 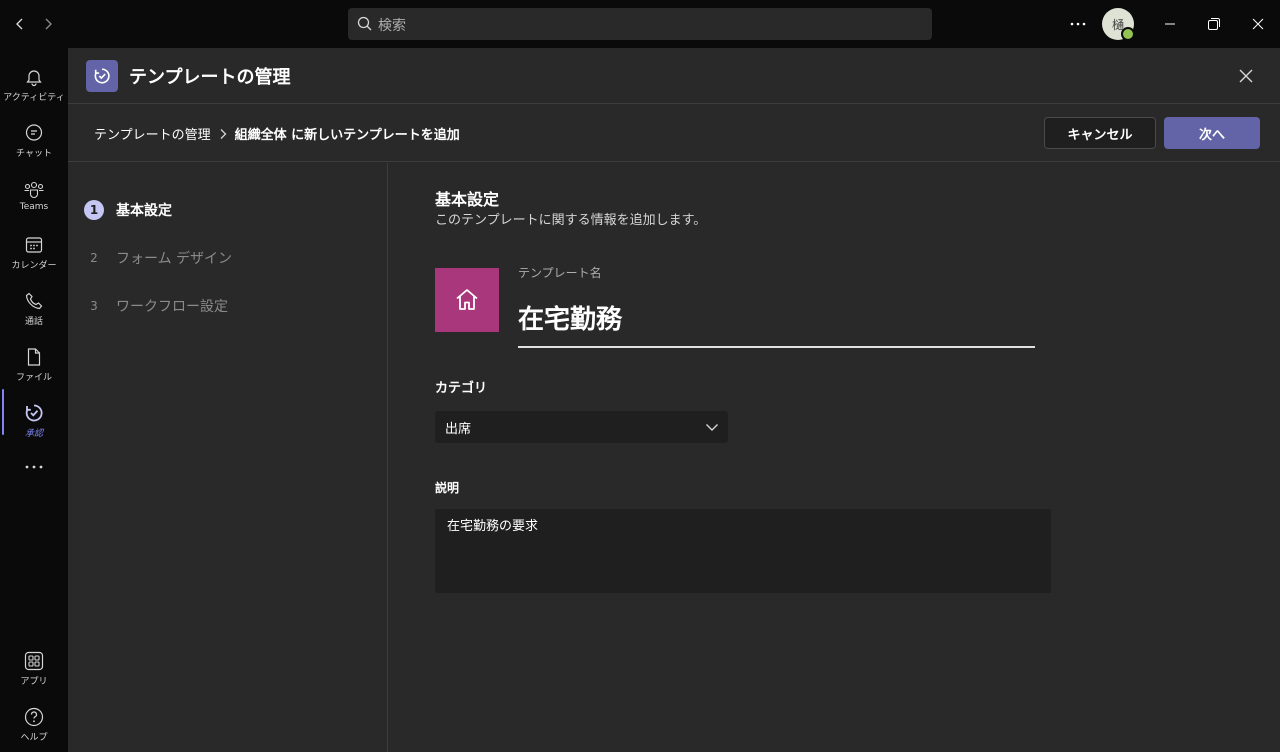 What do you see at coordinates (776, 347) in the screenshot?
I see `template-name-underline` at bounding box center [776, 347].